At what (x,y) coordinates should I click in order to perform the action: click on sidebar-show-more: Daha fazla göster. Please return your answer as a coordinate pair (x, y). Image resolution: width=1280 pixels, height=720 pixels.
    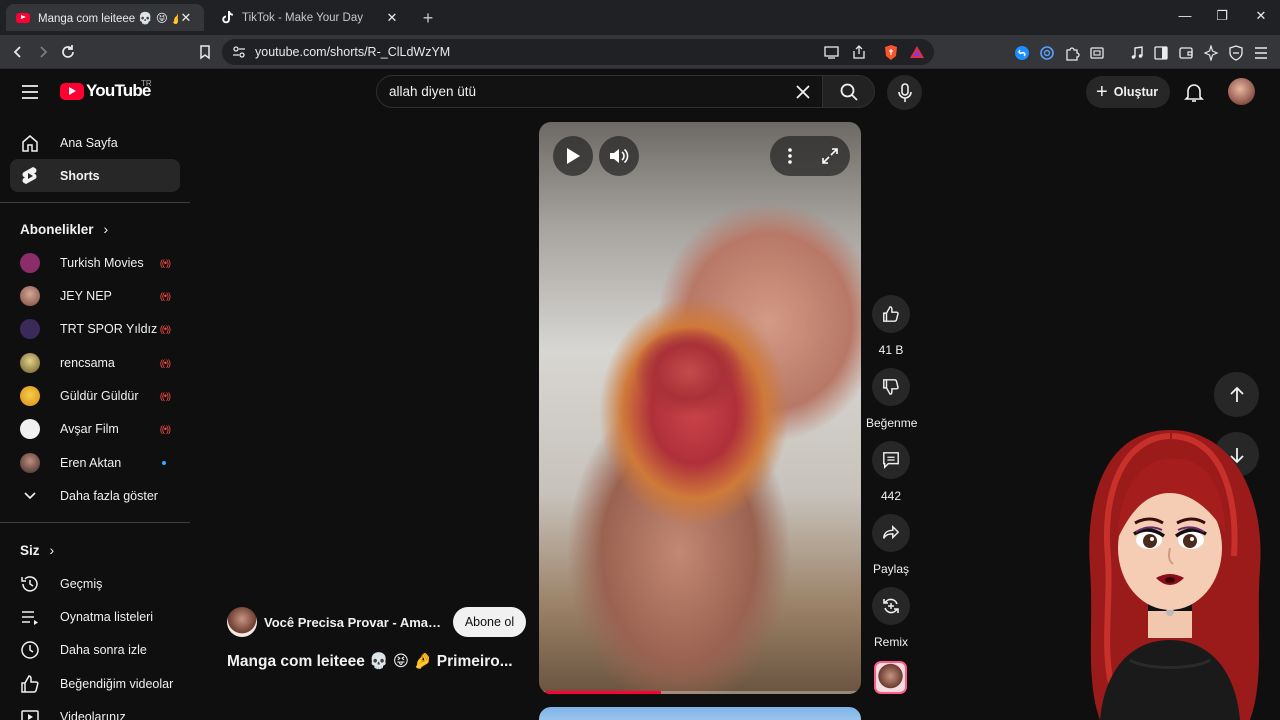
    Looking at the image, I should click on (95, 495).